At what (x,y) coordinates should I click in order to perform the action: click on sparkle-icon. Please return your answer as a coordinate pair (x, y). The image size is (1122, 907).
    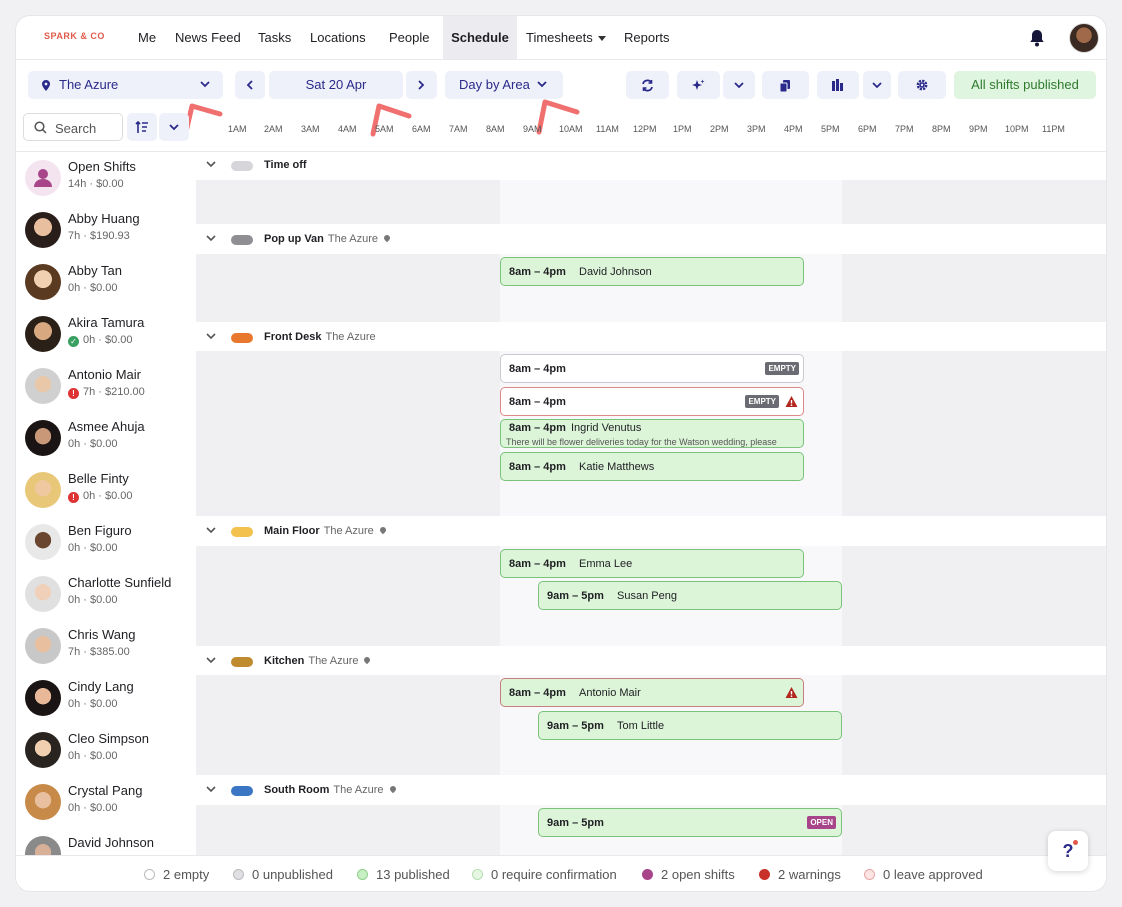
    Looking at the image, I should click on (698, 84).